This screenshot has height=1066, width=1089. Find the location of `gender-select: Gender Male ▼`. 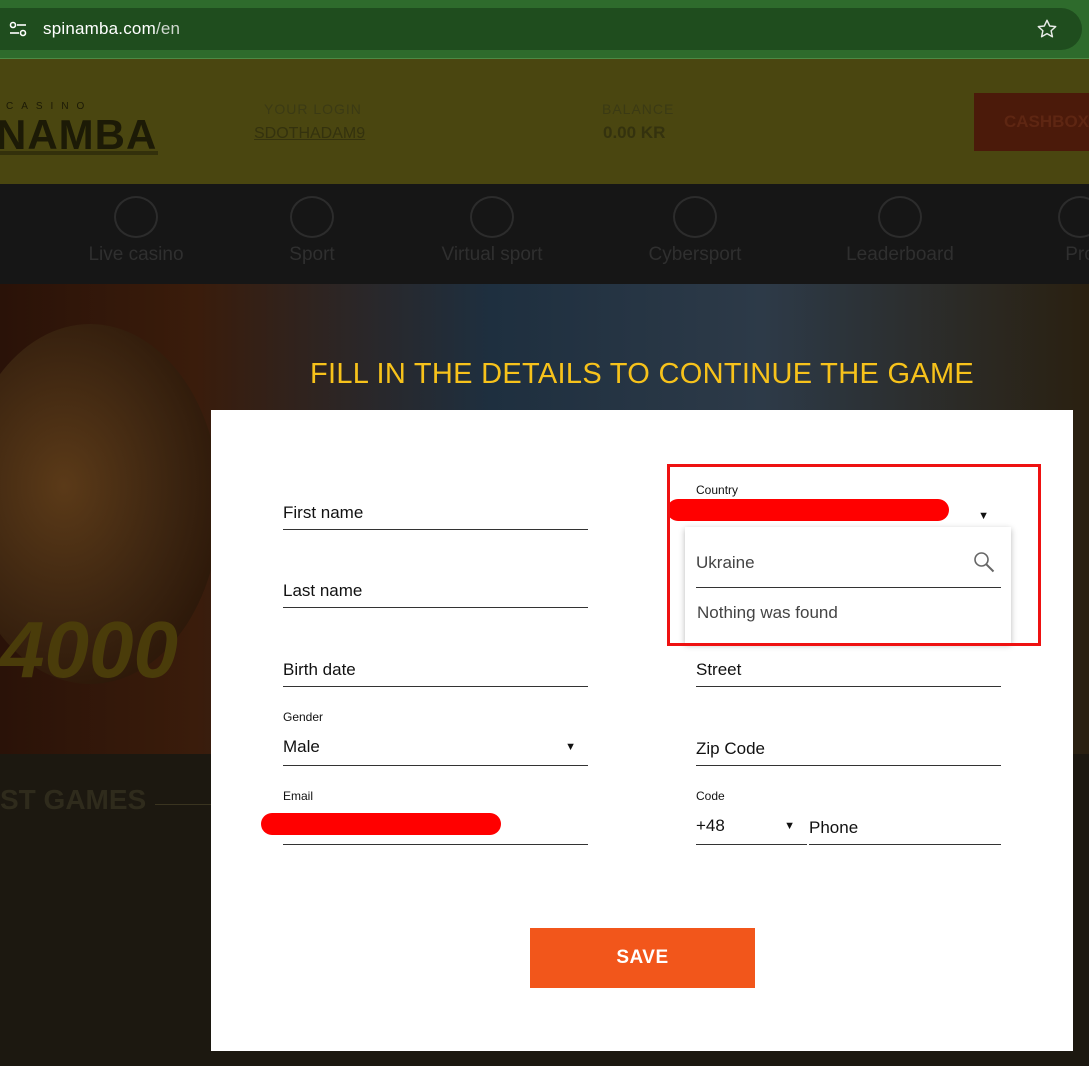

gender-select: Gender Male ▼ is located at coordinates (435, 738).